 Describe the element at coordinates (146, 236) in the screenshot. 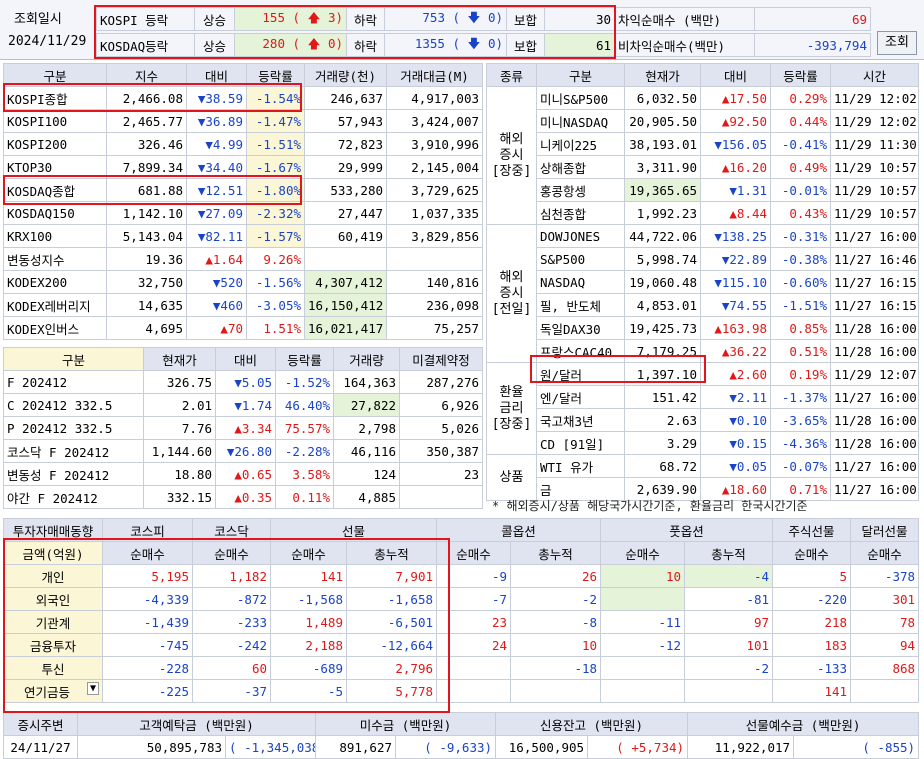

I see `index-value: 5,143.04` at that location.